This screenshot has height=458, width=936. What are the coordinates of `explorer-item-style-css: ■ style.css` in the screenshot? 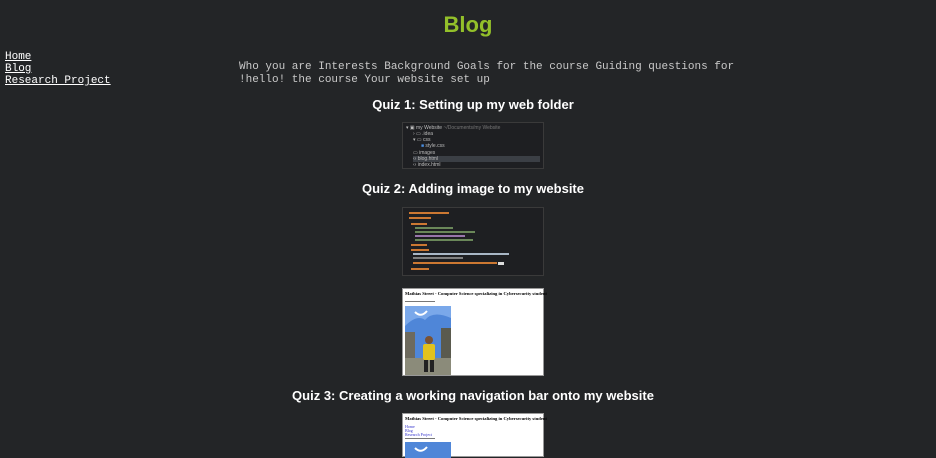 It's located at (433, 146).